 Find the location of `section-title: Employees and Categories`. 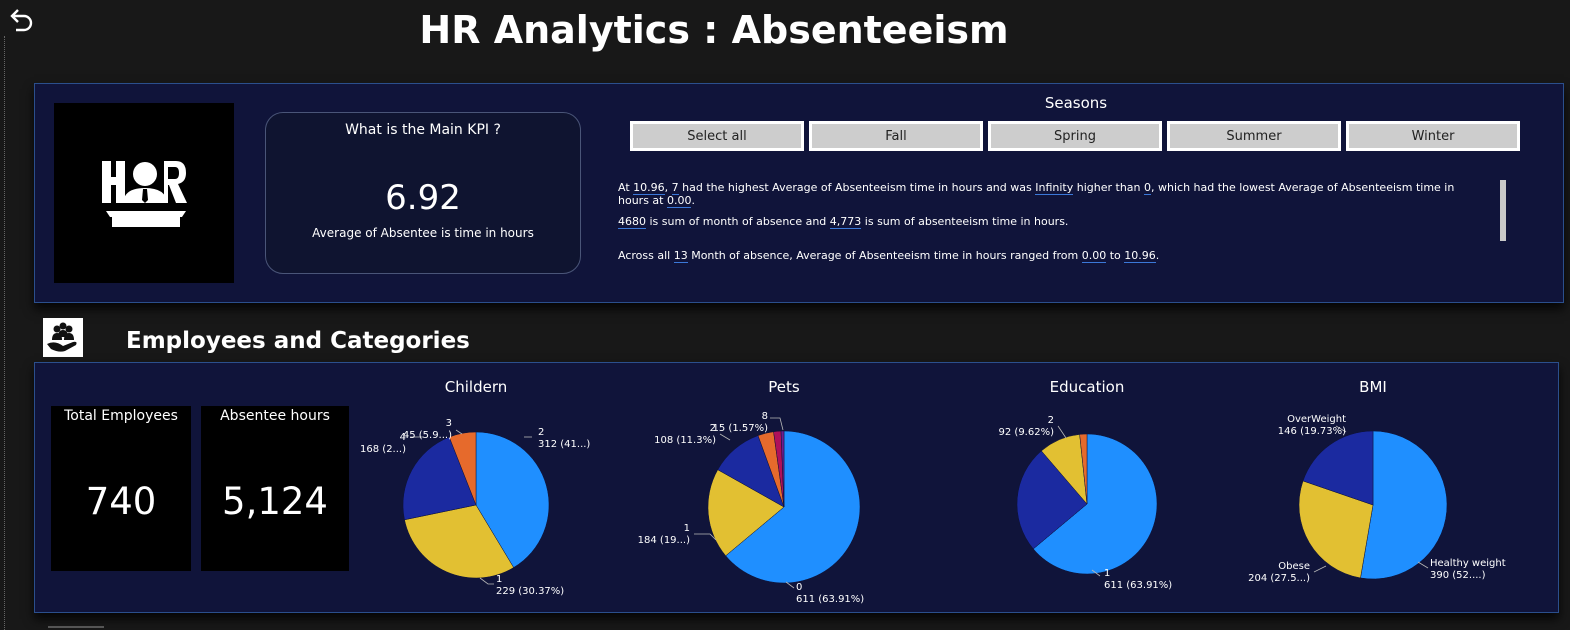

section-title: Employees and Categories is located at coordinates (298, 341).